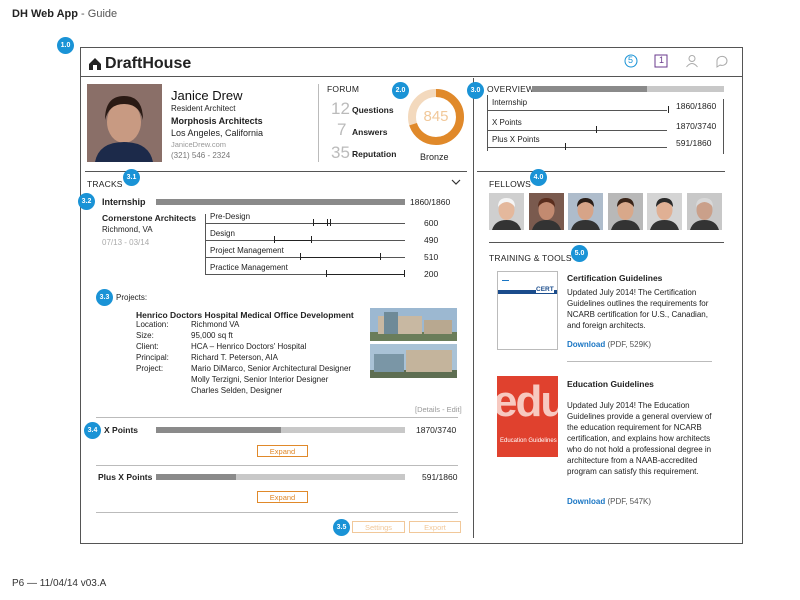 This screenshot has width=800, height=600. Describe the element at coordinates (277, 512) in the screenshot. I see `plusx-divider` at that location.